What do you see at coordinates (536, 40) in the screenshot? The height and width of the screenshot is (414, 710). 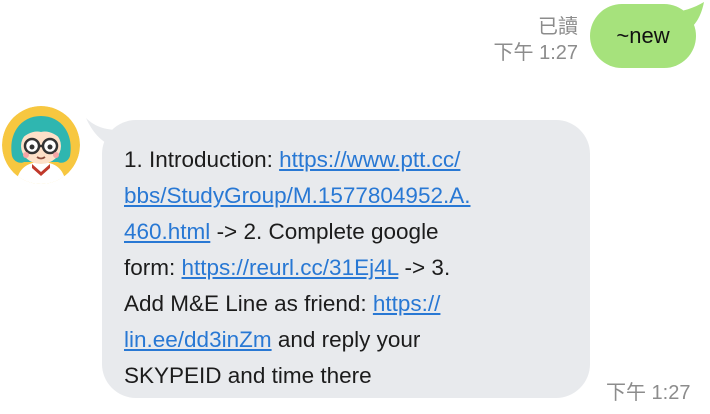 I see `sent-message-meta: 已讀 下午 1:27` at bounding box center [536, 40].